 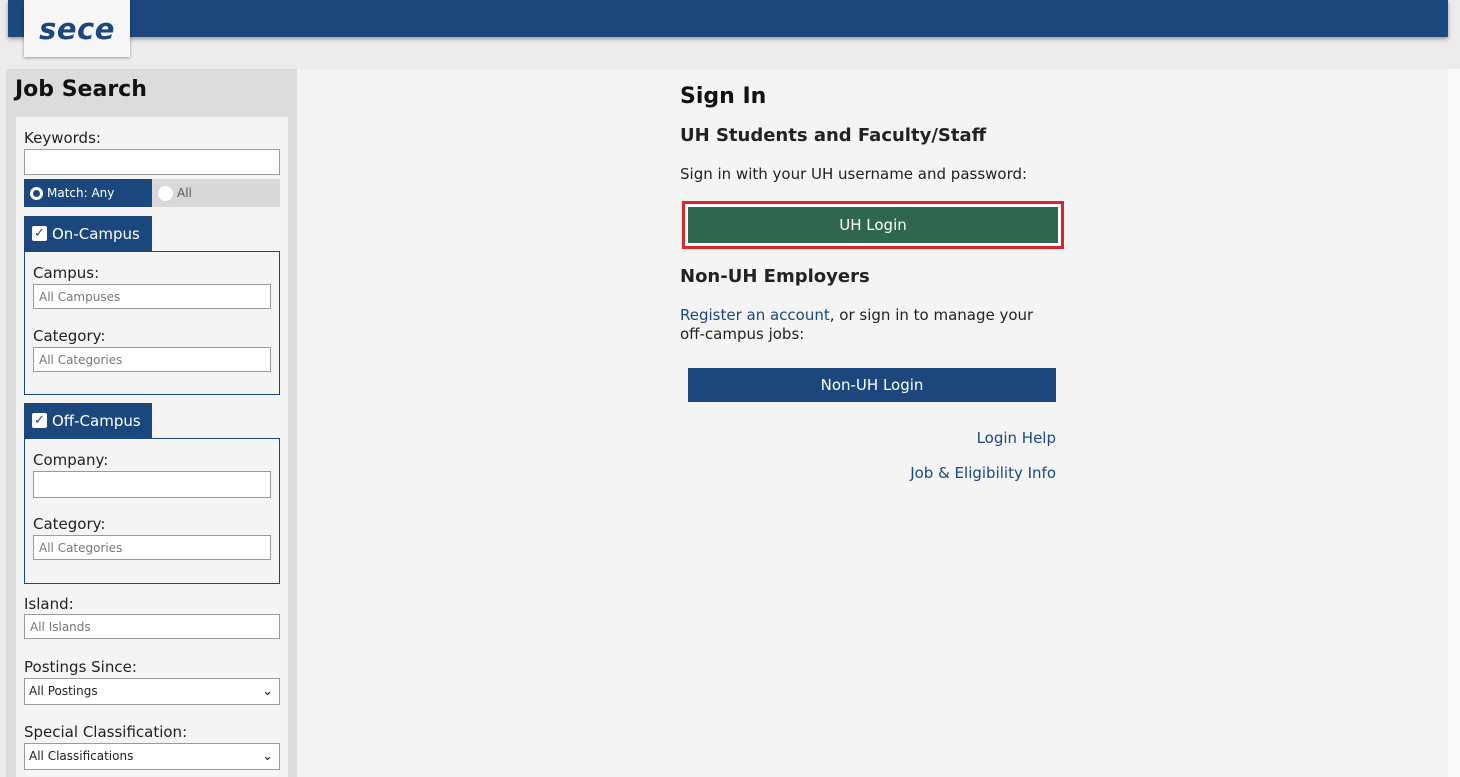 What do you see at coordinates (96, 420) in the screenshot?
I see `off-campus-label: Off-Campus` at bounding box center [96, 420].